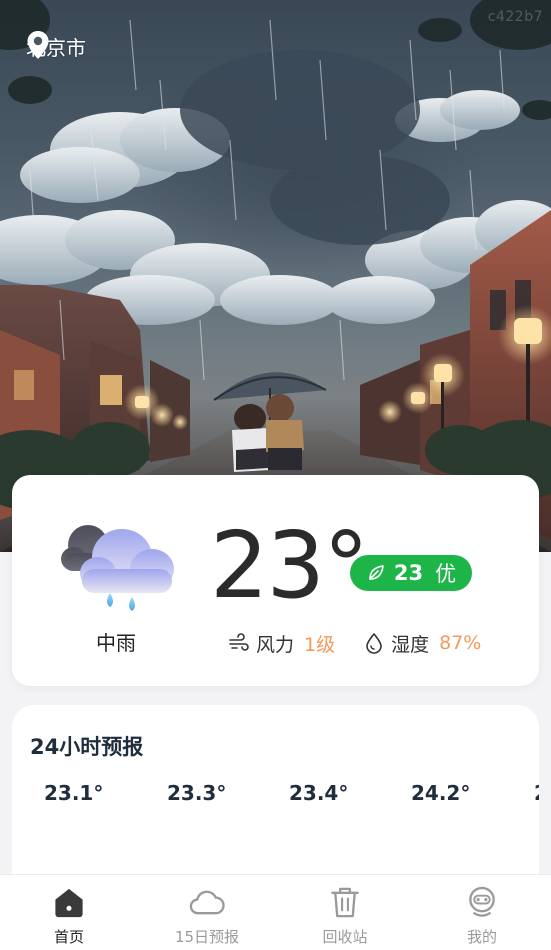 Image resolution: width=551 pixels, height=950 pixels. Describe the element at coordinates (441, 793) in the screenshot. I see `hourly-temp: 24.2°` at that location.